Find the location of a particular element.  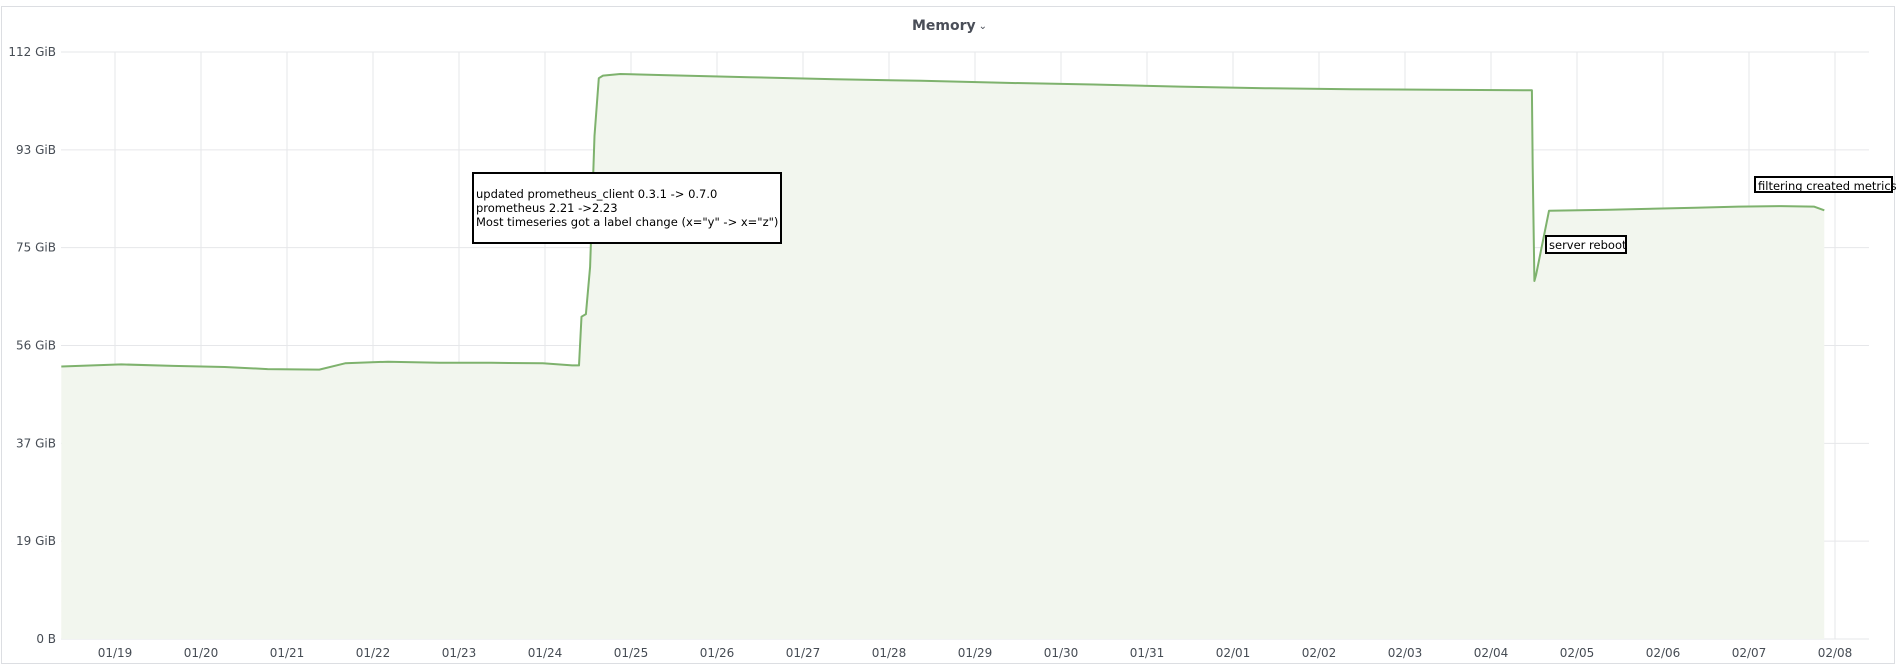

x-tick-label: 02/07 is located at coordinates (1749, 653).